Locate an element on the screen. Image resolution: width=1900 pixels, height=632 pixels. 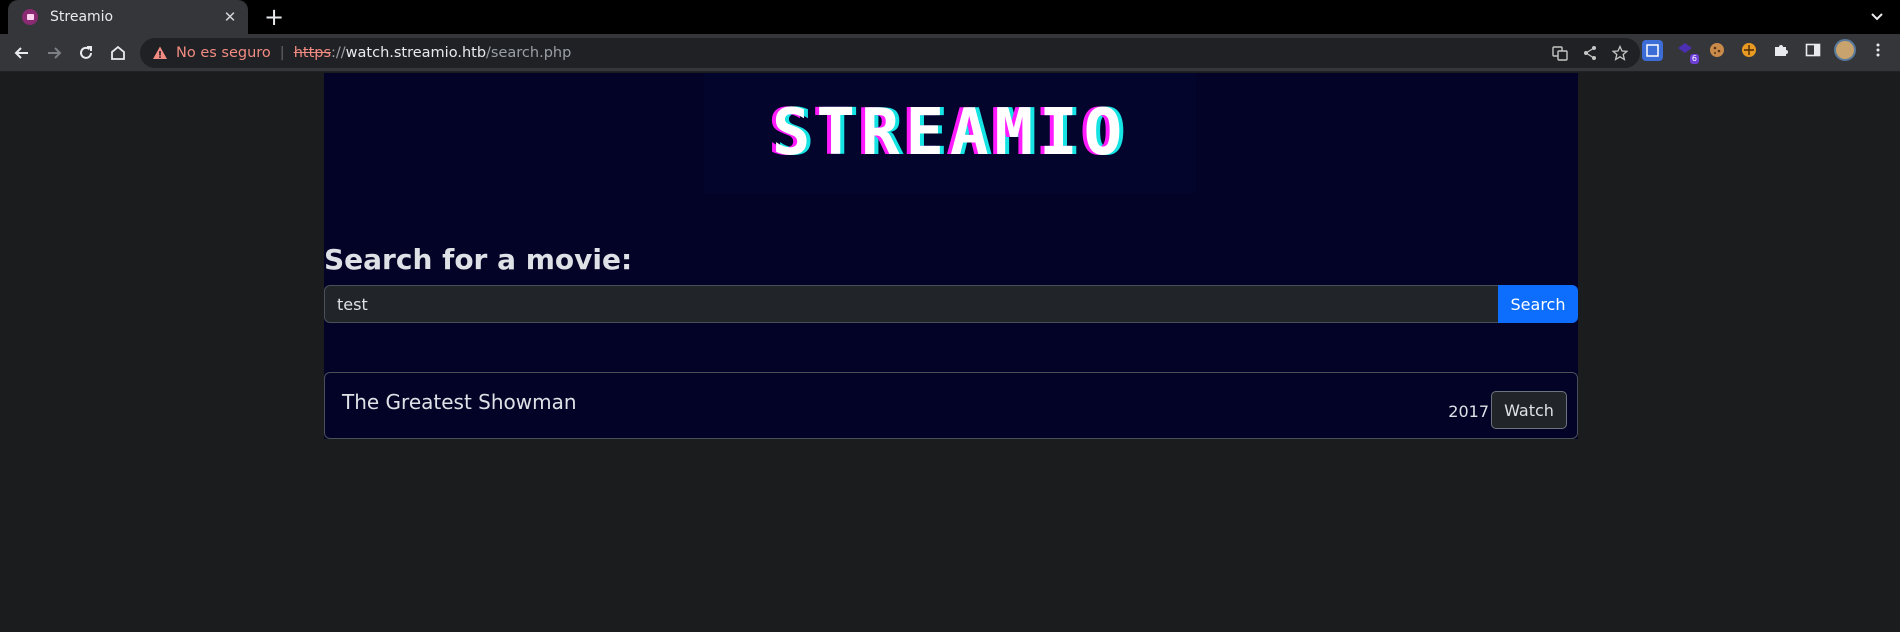
back-arrow-icon is located at coordinates (22, 53).